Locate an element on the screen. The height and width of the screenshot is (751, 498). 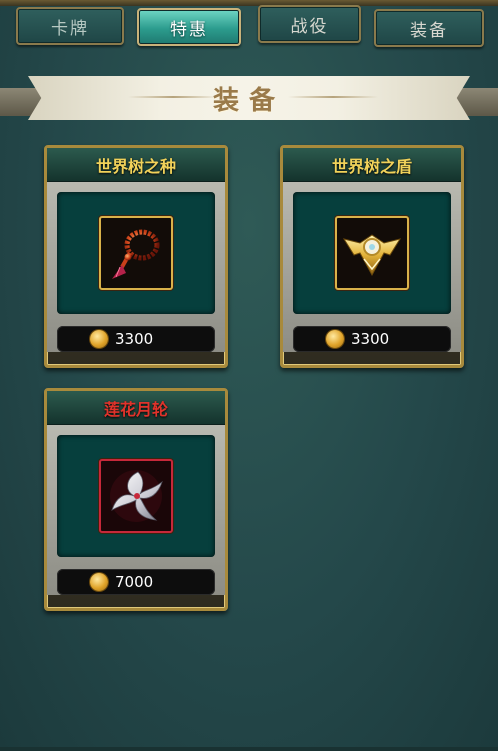
golden-shield-emblem-icon is located at coordinates (372, 253).